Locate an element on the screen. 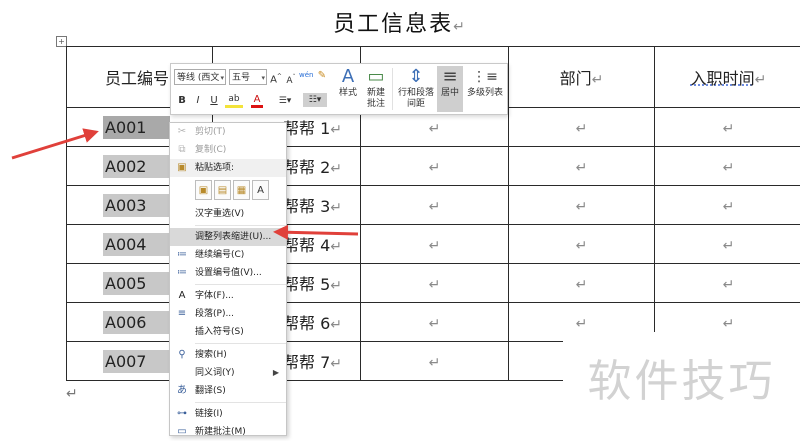 This screenshot has width=800, height=441. menu-item-search: ⚲搜索(H) is located at coordinates (228, 355).